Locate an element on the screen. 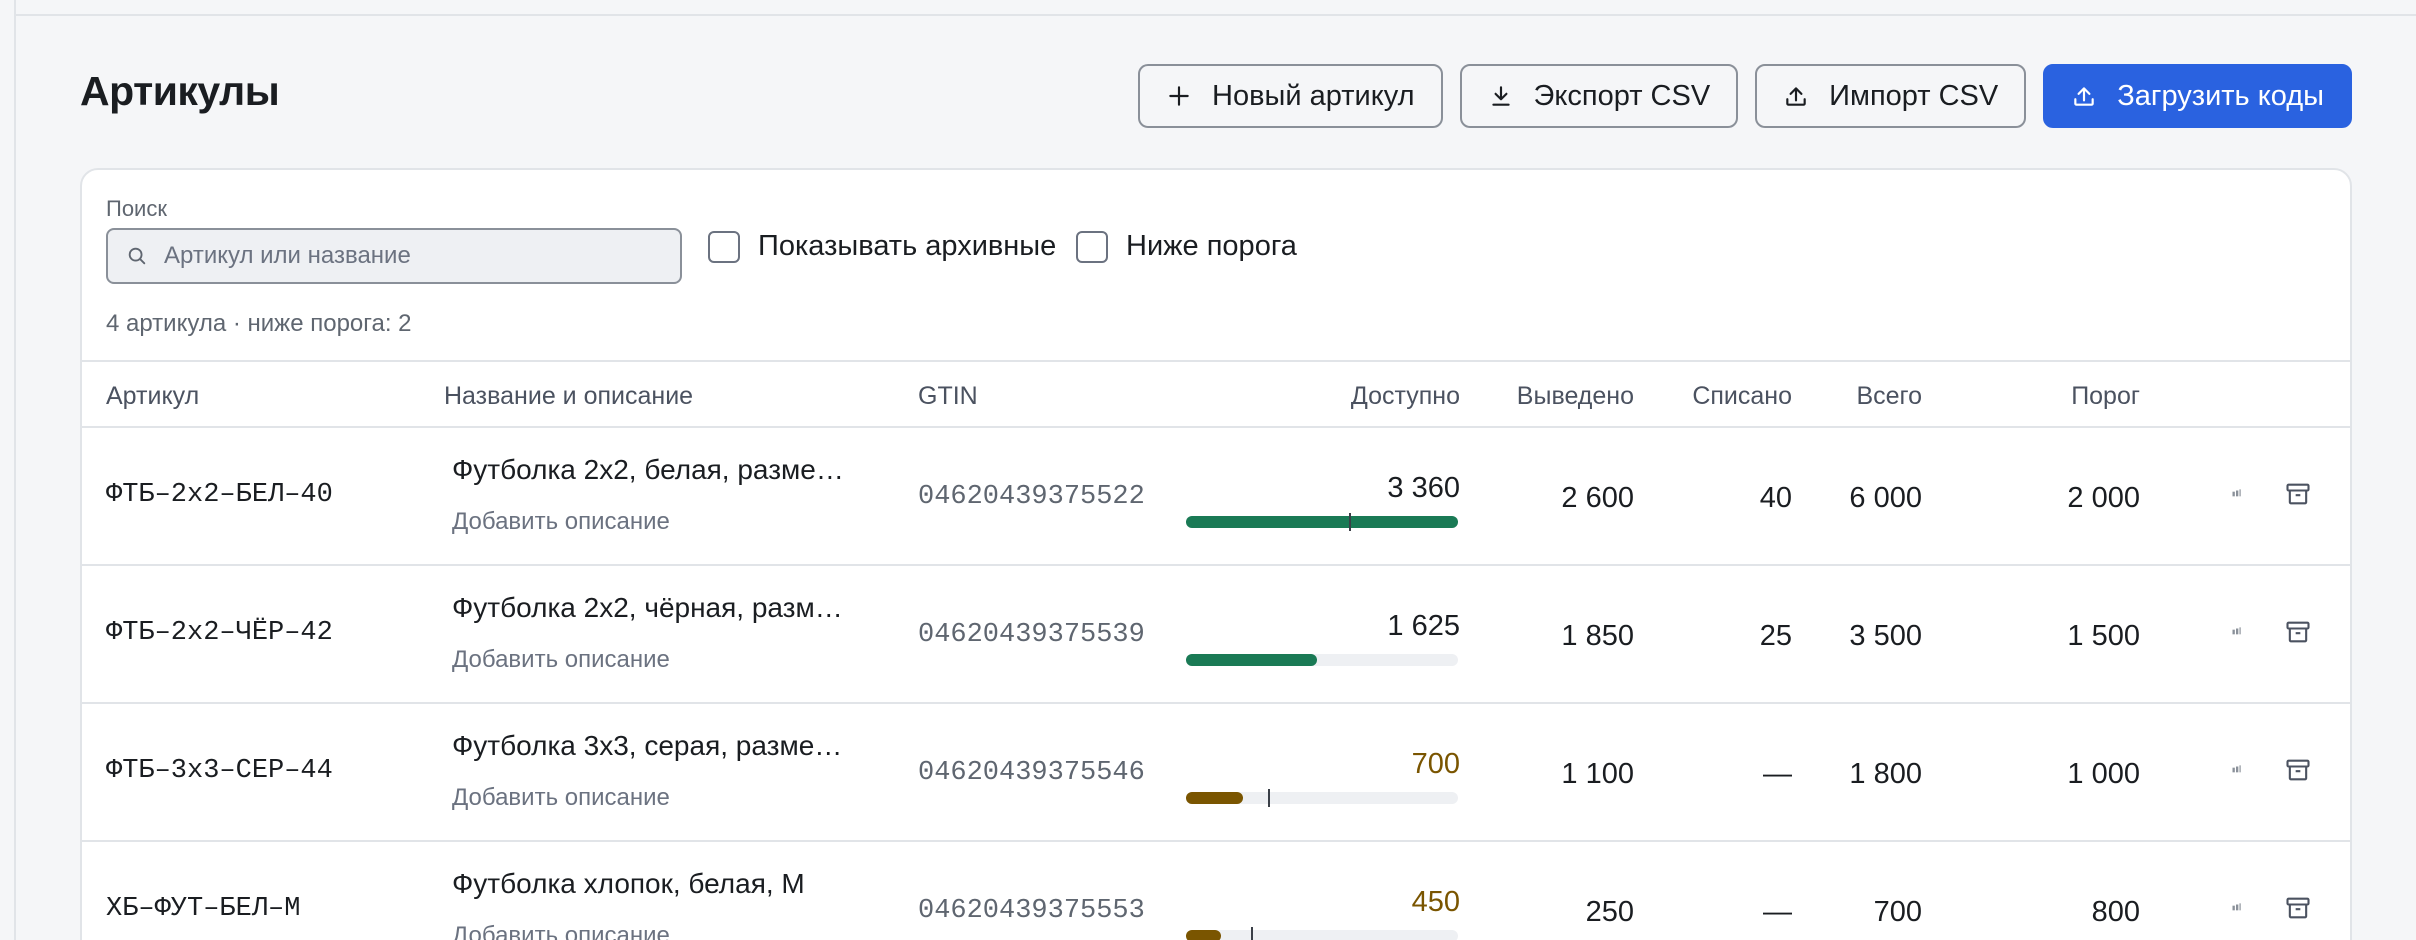 This screenshot has width=2416, height=940. sku-cell: ХБ–ФУТ–БЕЛ–М is located at coordinates (203, 909).